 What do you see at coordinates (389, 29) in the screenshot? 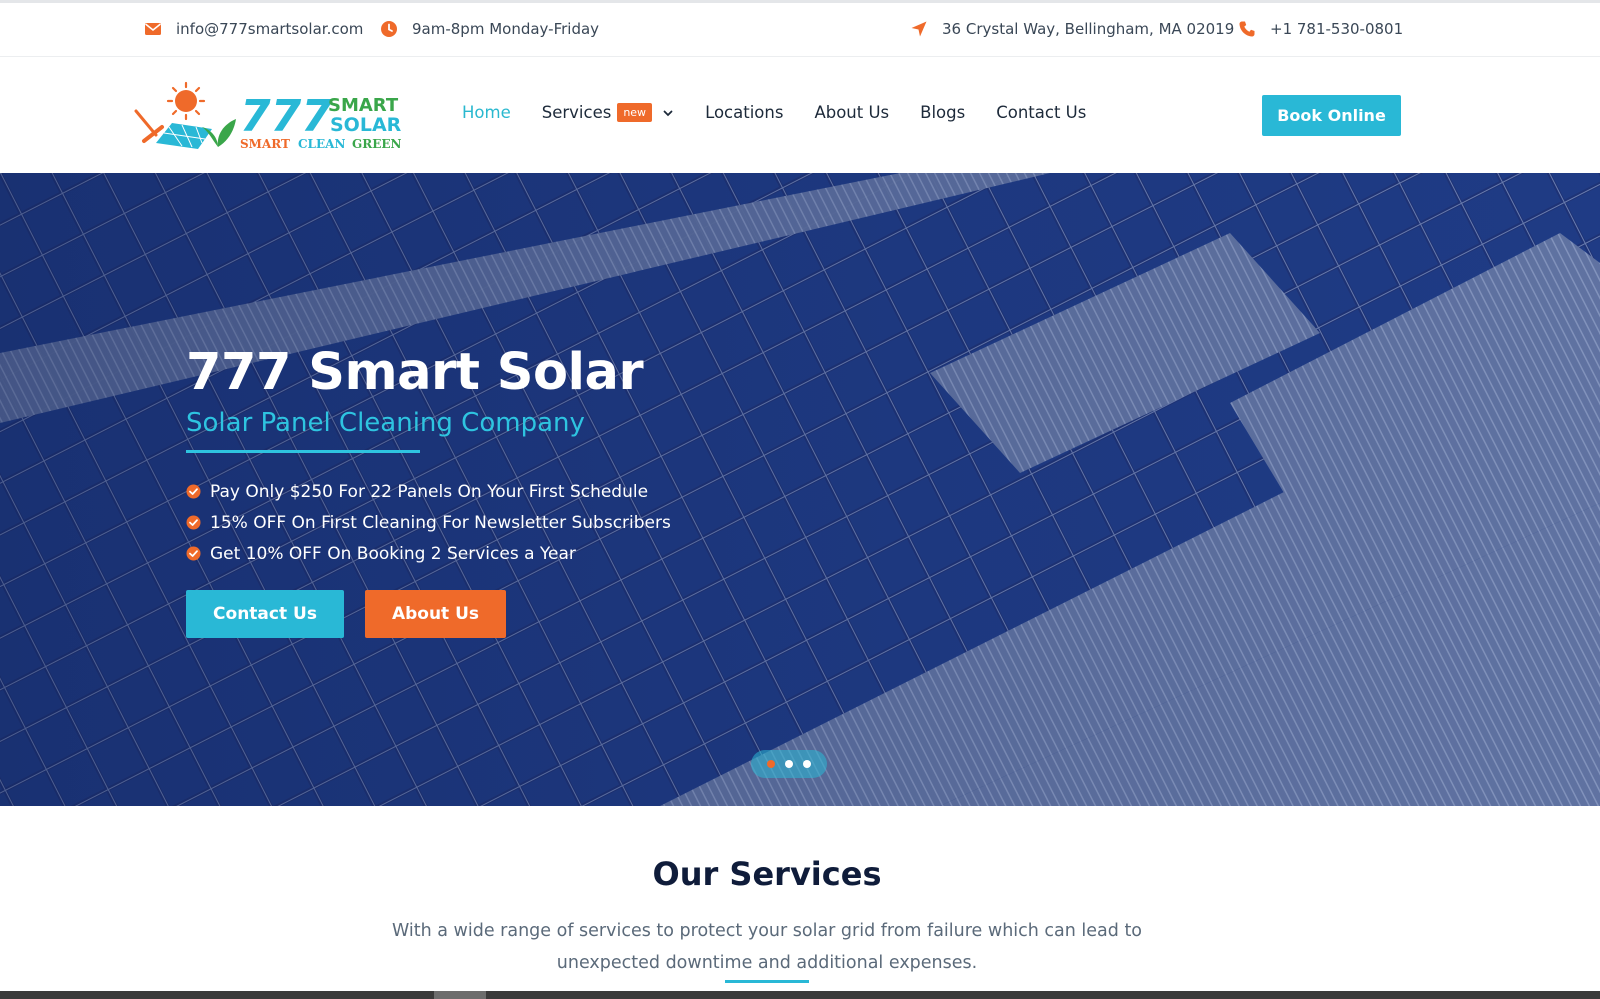
I see `clock-icon` at bounding box center [389, 29].